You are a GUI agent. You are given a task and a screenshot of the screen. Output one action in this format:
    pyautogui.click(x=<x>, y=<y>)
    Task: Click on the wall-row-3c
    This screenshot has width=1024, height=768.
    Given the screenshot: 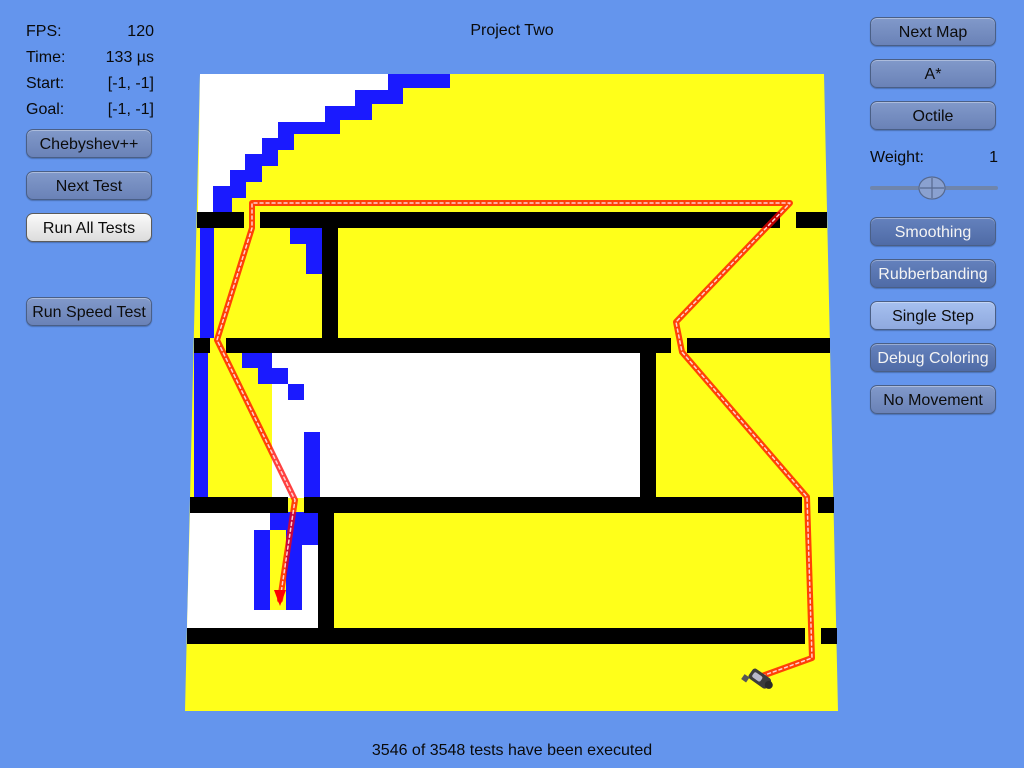 What is the action you would take?
    pyautogui.click(x=826, y=505)
    